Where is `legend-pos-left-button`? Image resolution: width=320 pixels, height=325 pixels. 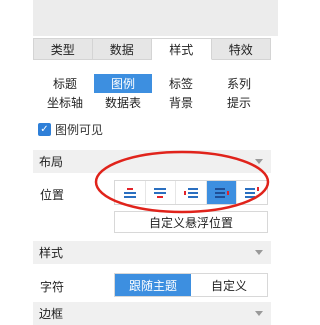
legend-pos-left-button is located at coordinates (191, 192).